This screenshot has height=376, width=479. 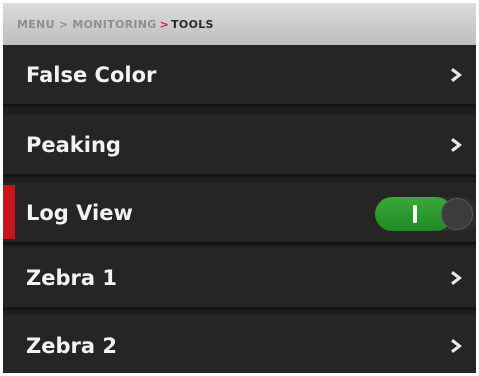 What do you see at coordinates (239, 24) in the screenshot?
I see `breadcrumb: MENU > MONITORING > TOOLS` at bounding box center [239, 24].